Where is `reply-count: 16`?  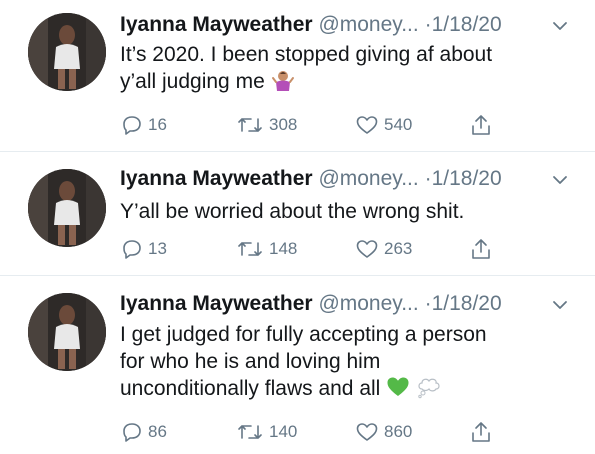
reply-count: 16 is located at coordinates (157, 124).